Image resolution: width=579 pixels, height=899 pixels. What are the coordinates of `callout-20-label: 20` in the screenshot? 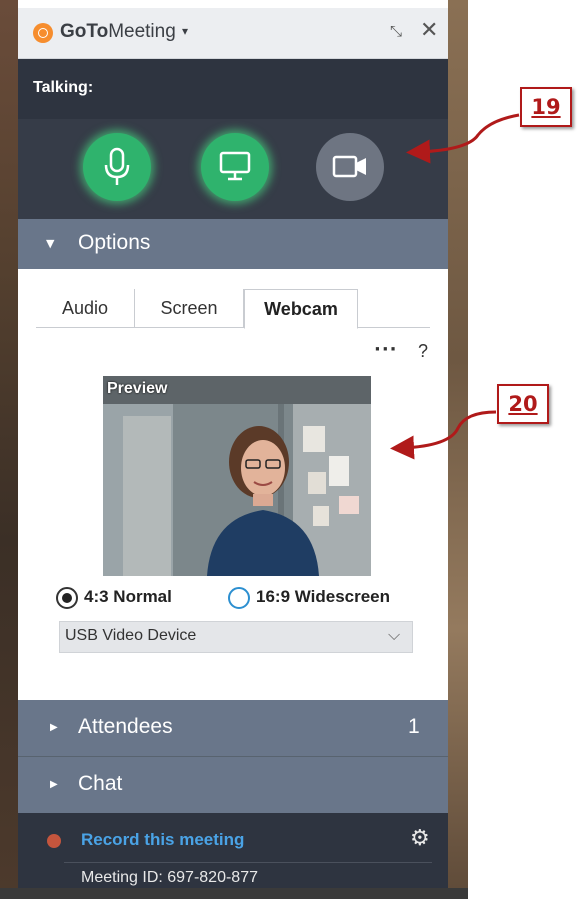 It's located at (523, 404).